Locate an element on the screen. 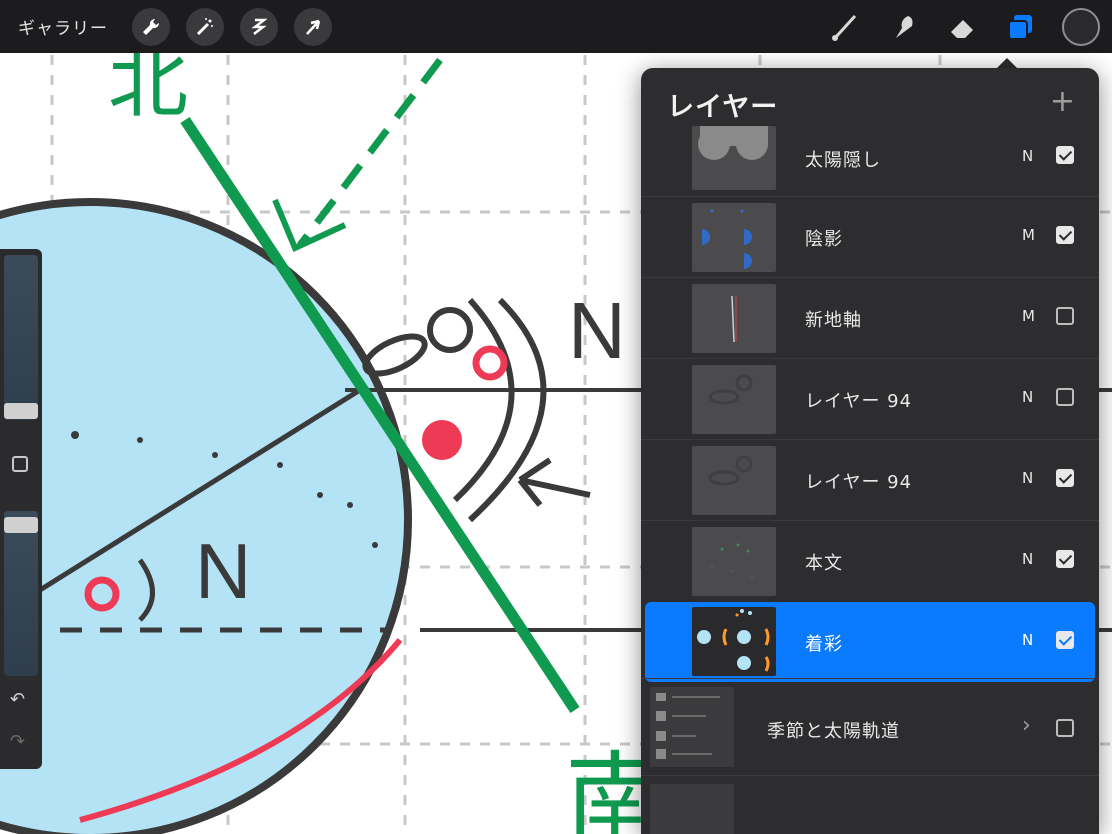 The width and height of the screenshot is (1112, 834). add-layer-button: + is located at coordinates (1062, 102).